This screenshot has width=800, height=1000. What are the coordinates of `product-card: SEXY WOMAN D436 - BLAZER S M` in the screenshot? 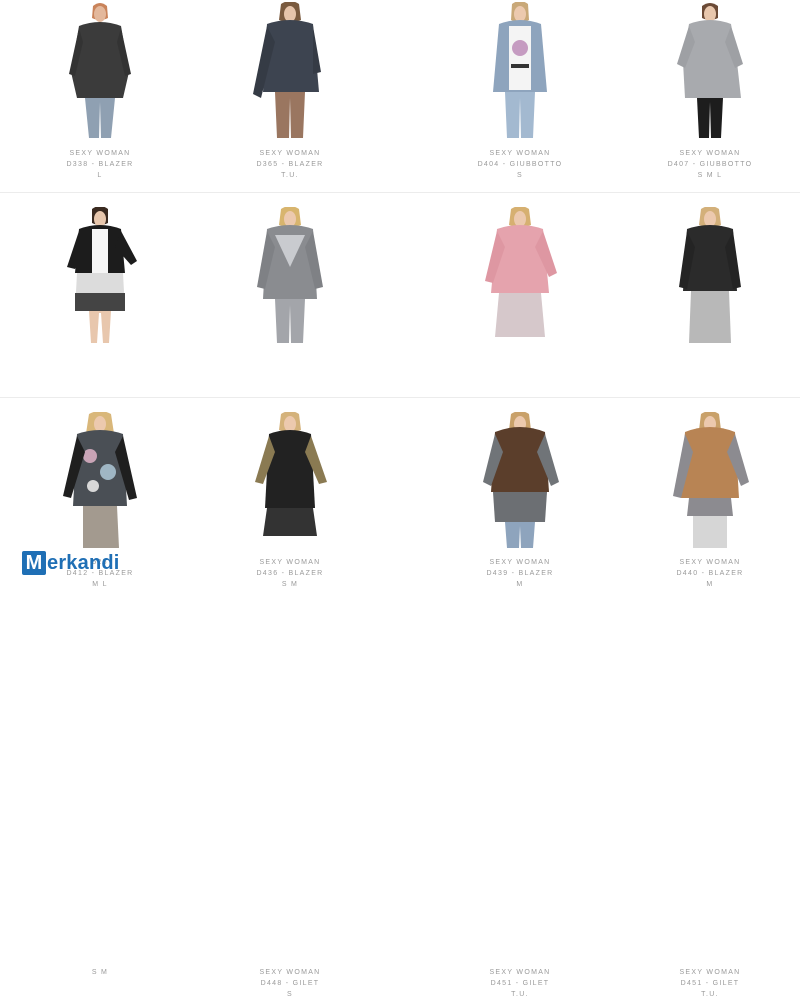 It's located at (290, 396).